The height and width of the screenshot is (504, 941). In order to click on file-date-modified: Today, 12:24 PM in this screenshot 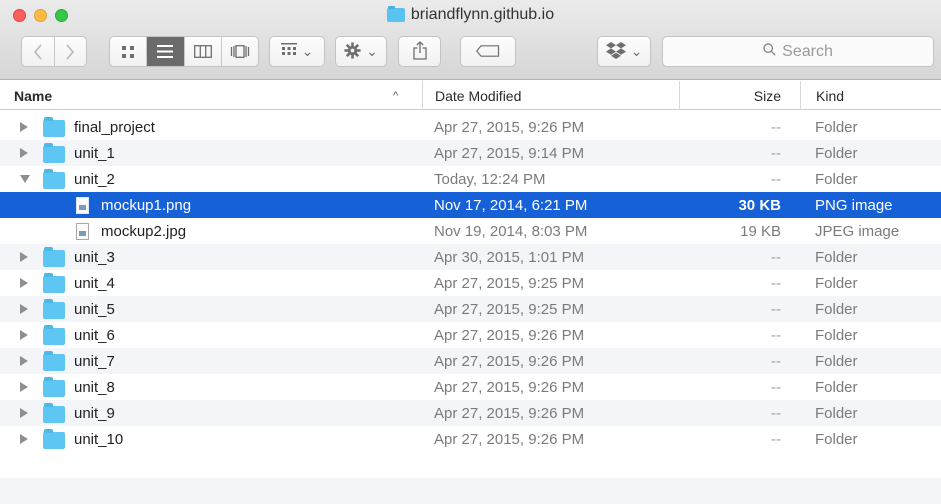, I will do `click(490, 179)`.